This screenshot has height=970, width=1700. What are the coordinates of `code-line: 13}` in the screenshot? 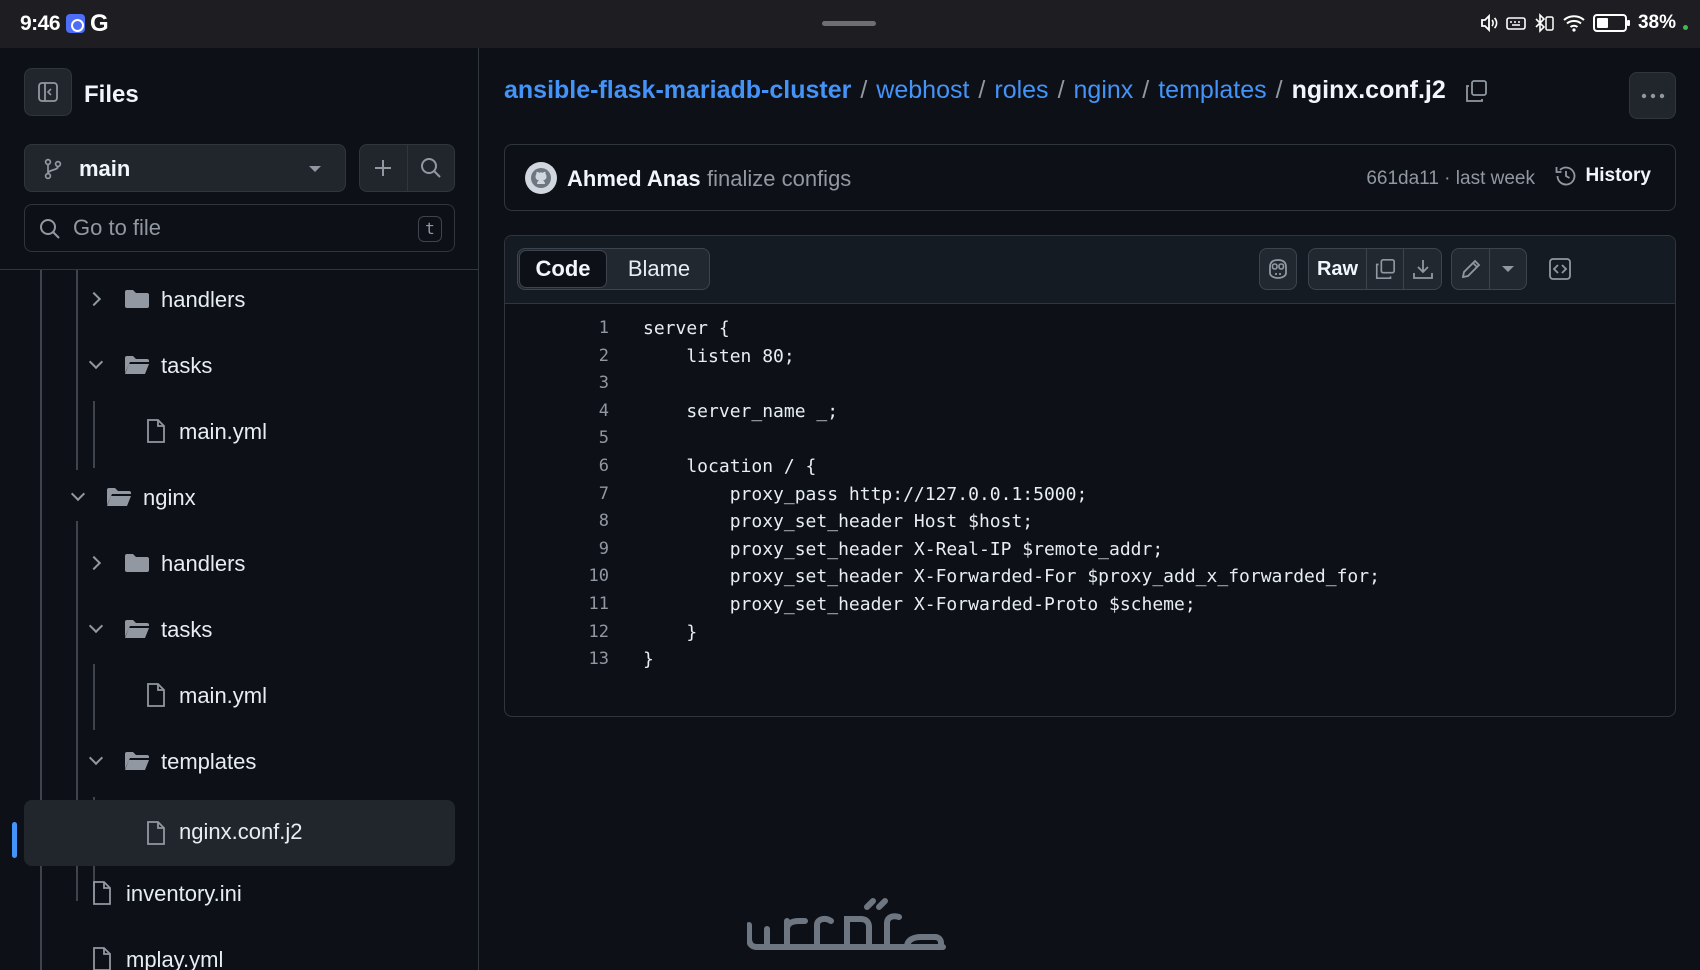 It's located at (1090, 660).